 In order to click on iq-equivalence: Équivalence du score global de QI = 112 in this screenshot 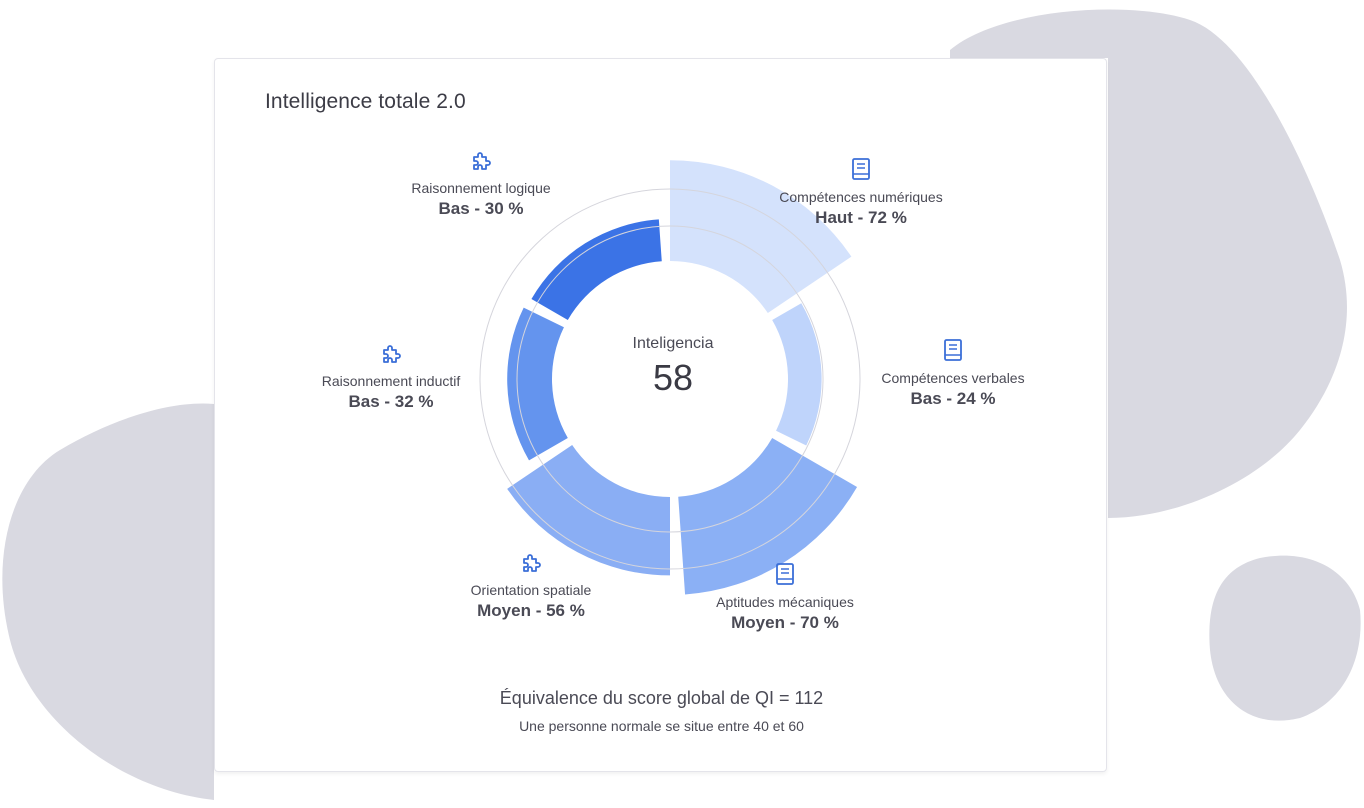, I will do `click(661, 698)`.